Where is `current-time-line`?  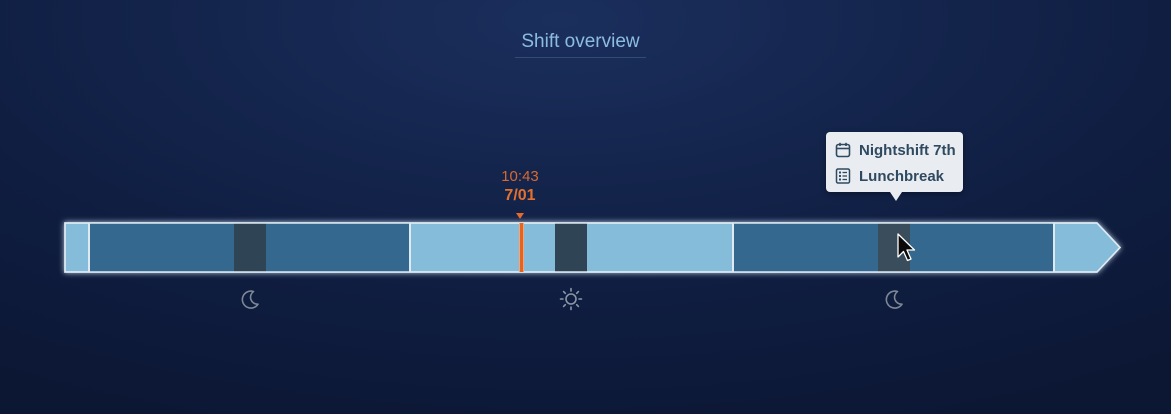
current-time-line is located at coordinates (521, 247).